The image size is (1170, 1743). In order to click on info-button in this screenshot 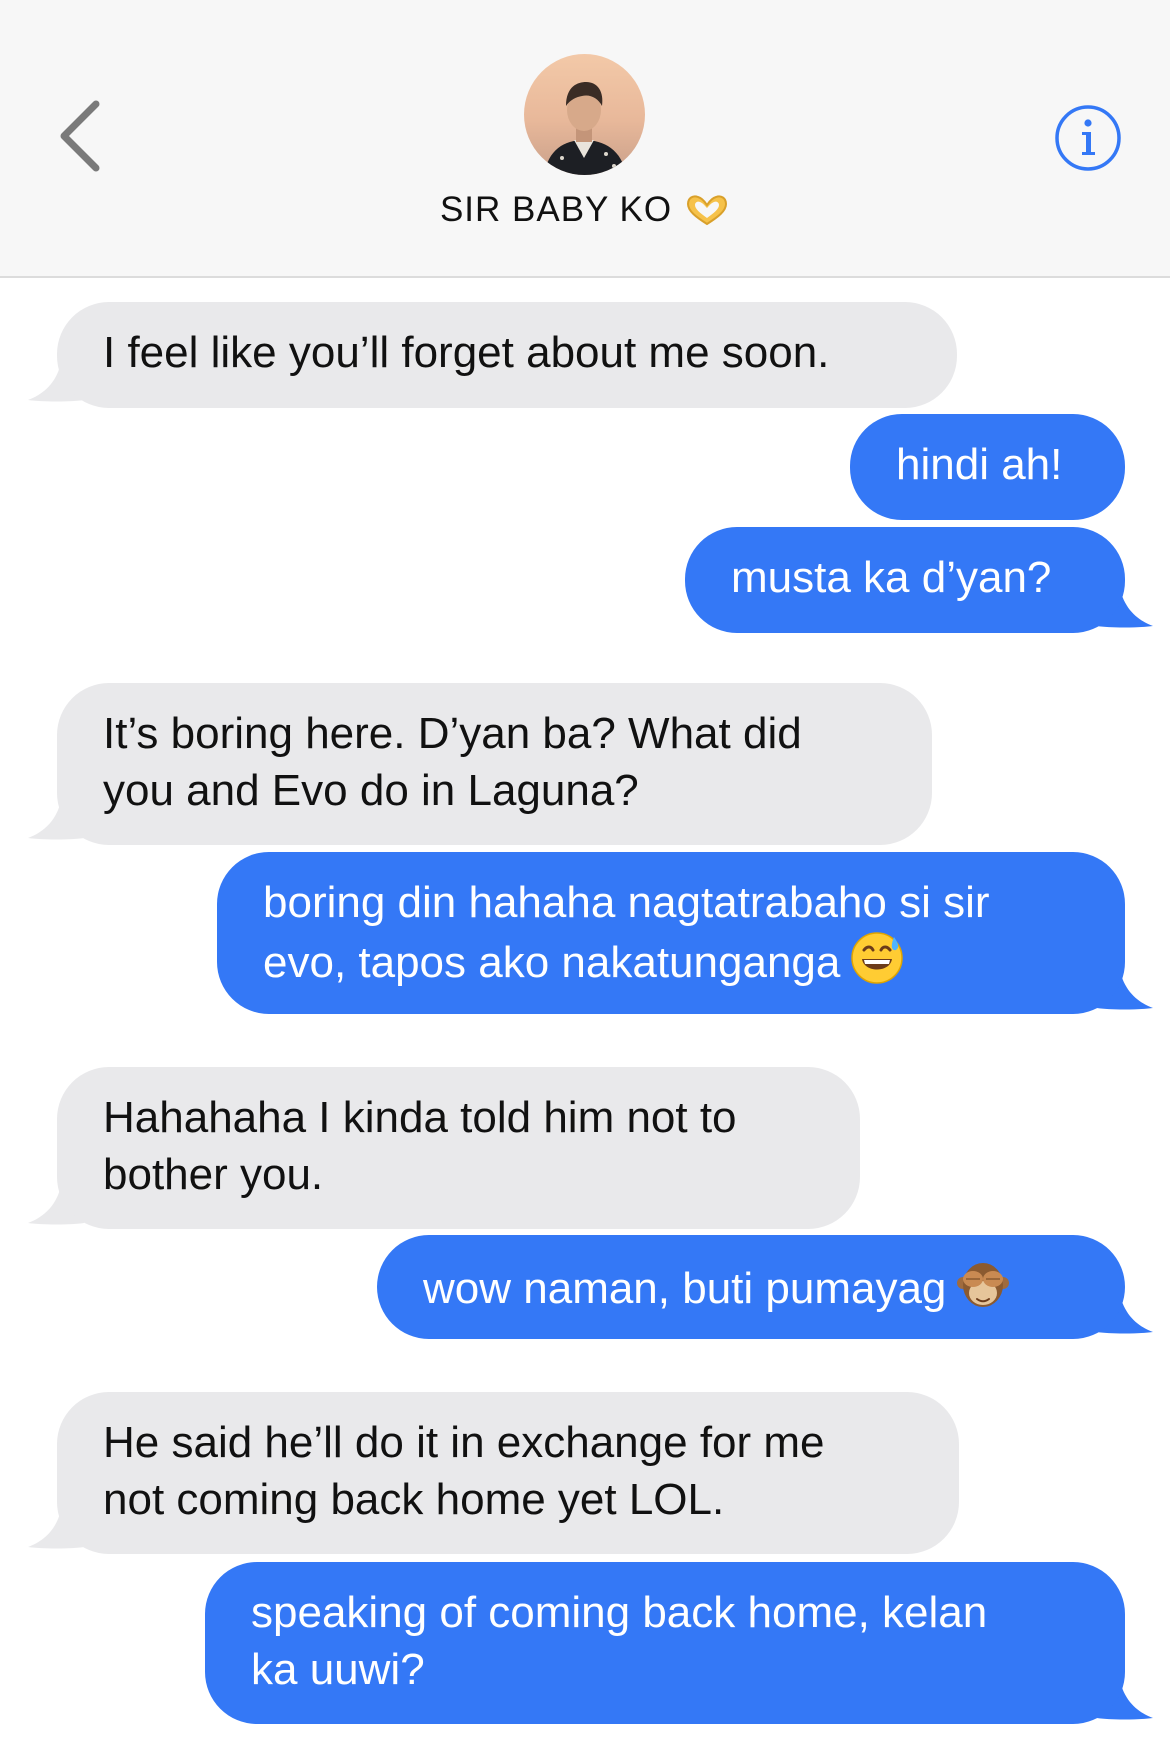, I will do `click(1088, 138)`.